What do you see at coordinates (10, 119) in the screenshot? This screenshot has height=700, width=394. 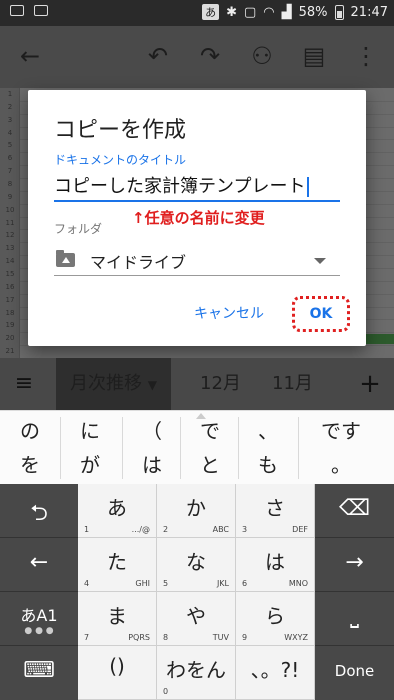 I see `row-number: 3` at bounding box center [10, 119].